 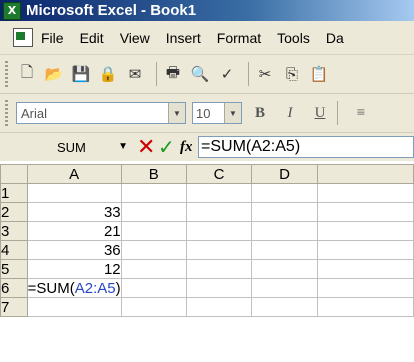 I want to click on menu-format: Format, so click(x=239, y=38).